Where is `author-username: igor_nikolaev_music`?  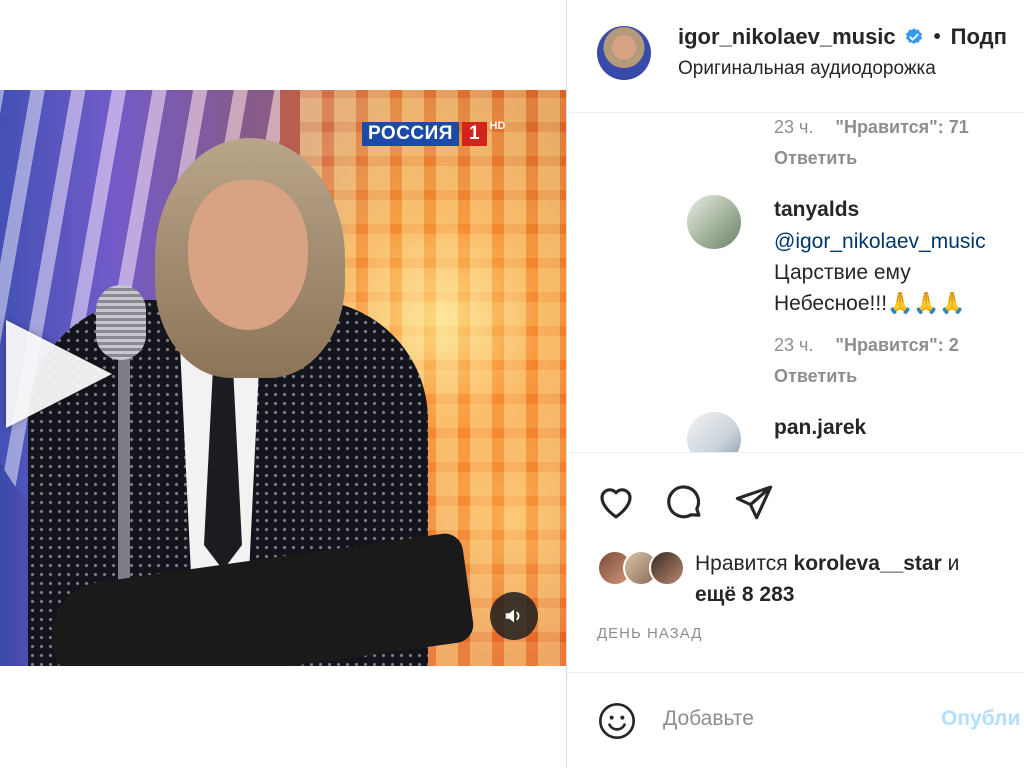 author-username: igor_nikolaev_music is located at coordinates (787, 37).